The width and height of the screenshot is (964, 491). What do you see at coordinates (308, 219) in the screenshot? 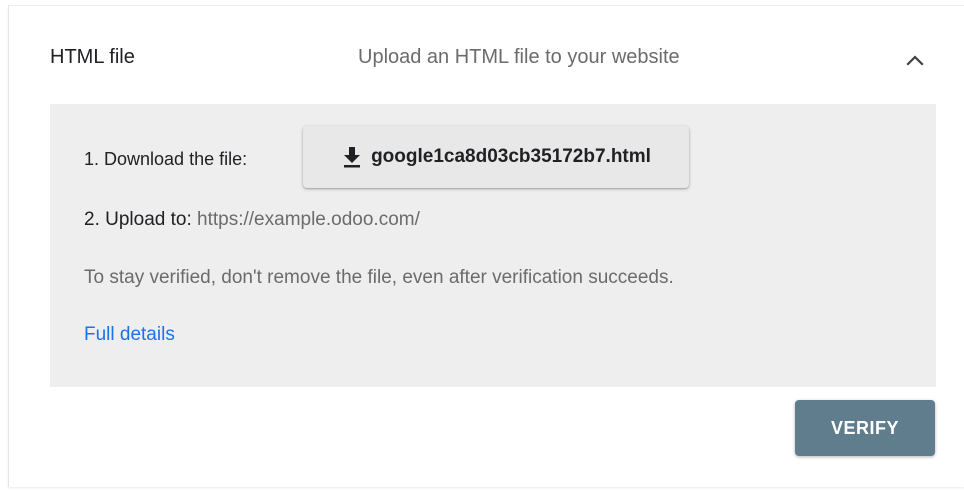
I see `upload-url: https://example.odoo.com/` at bounding box center [308, 219].